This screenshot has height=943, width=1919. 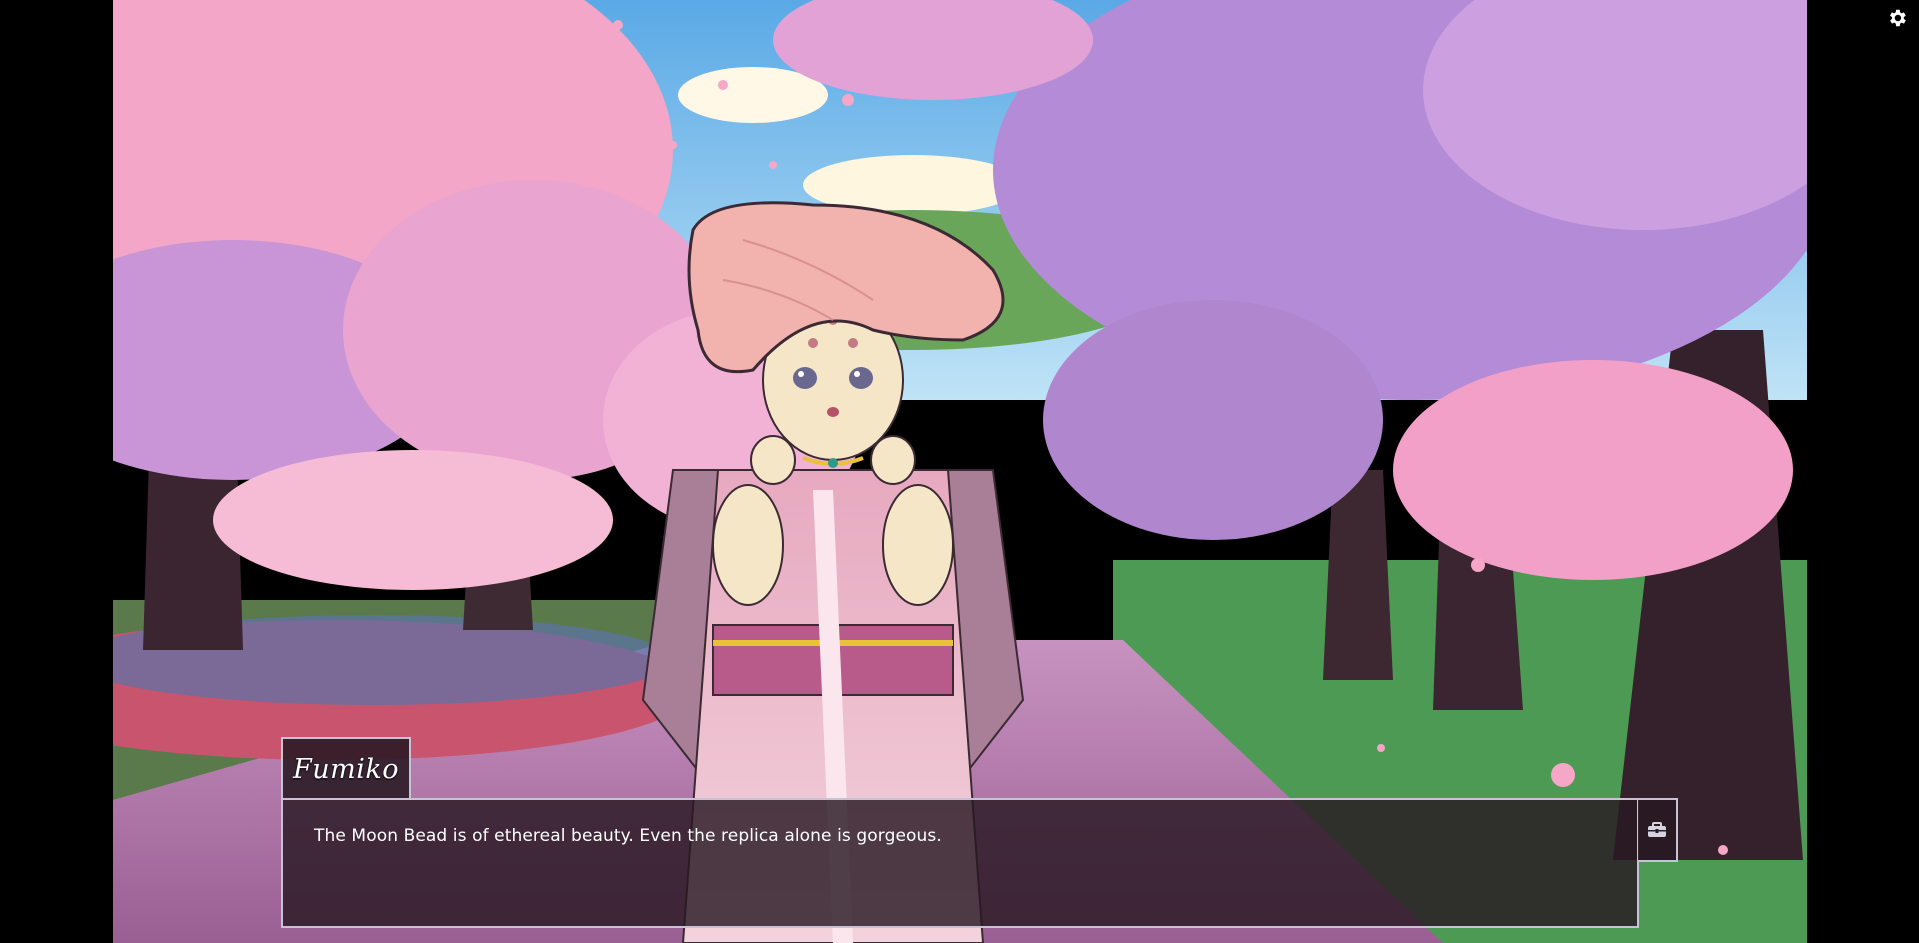 I want to click on toolbox-icon, so click(x=1657, y=829).